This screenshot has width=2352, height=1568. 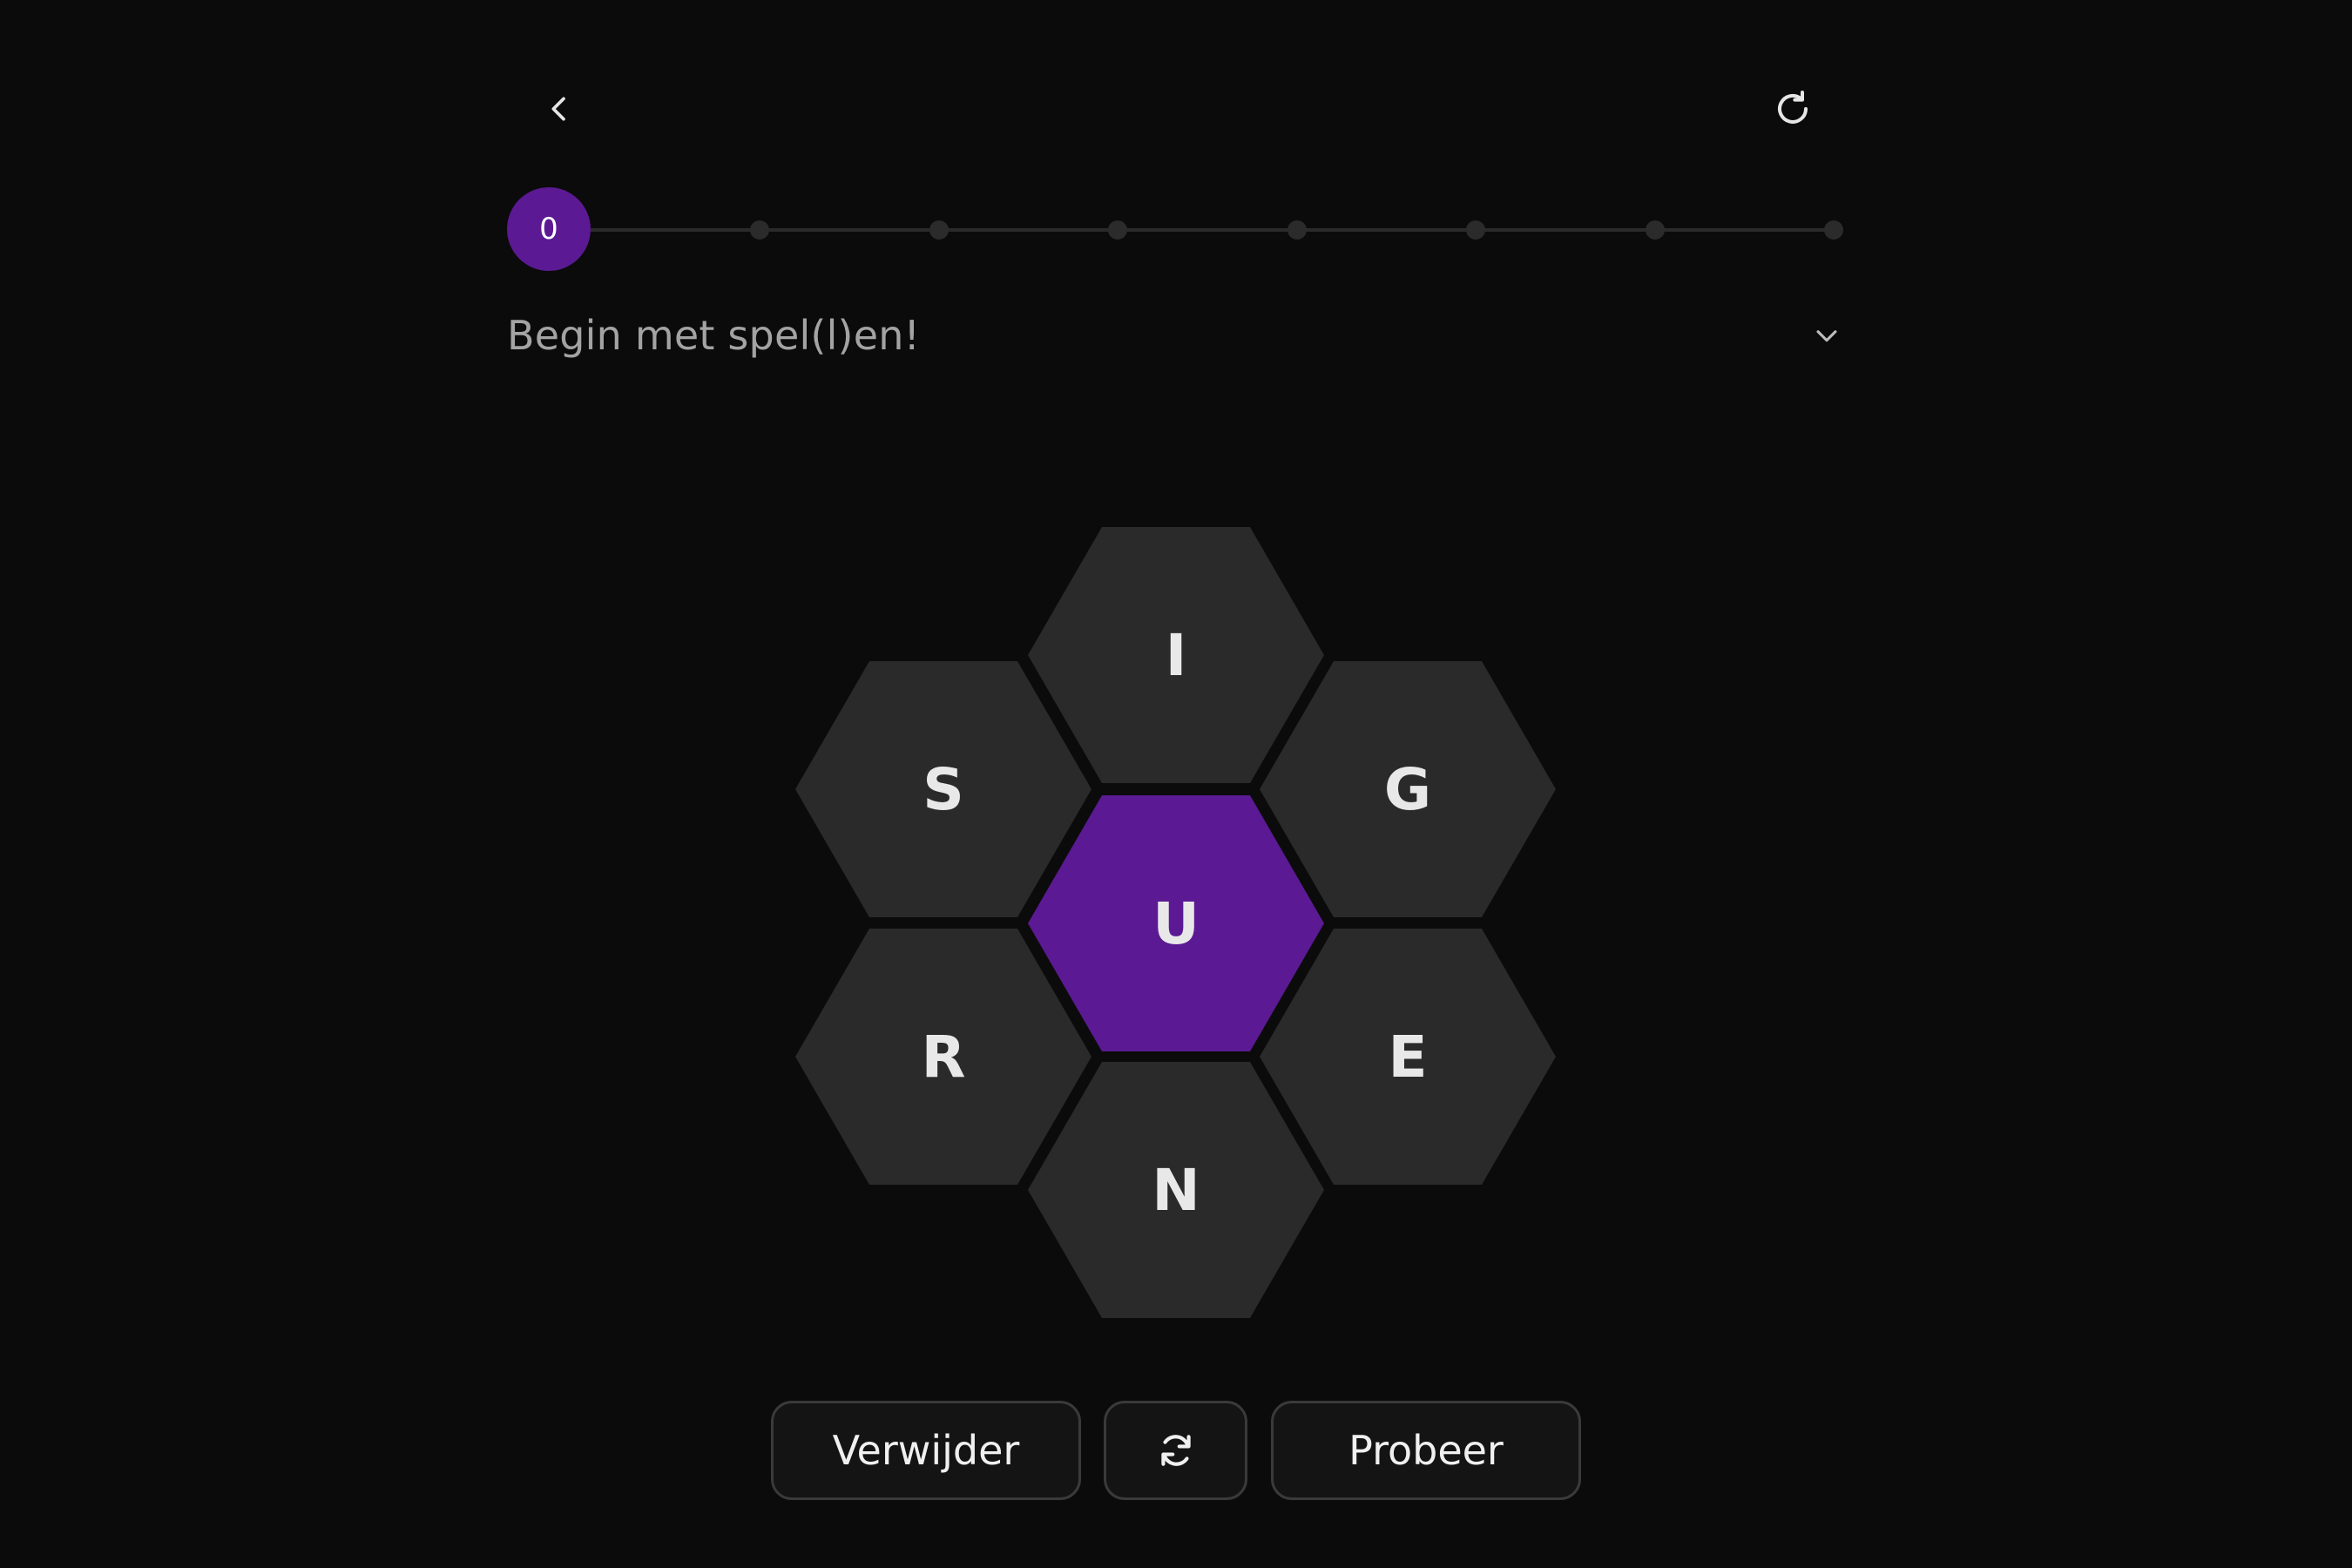 I want to click on chevron-left-icon, so click(x=558, y=109).